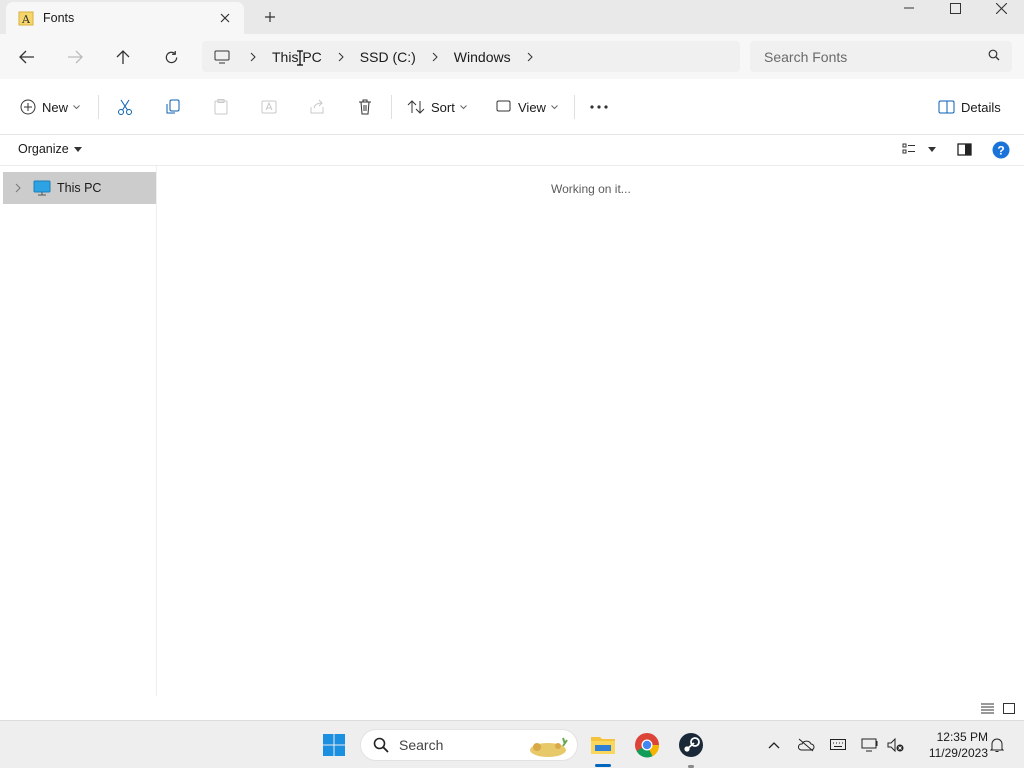  Describe the element at coordinates (549, 747) in the screenshot. I see `search-highlight-icon` at that location.